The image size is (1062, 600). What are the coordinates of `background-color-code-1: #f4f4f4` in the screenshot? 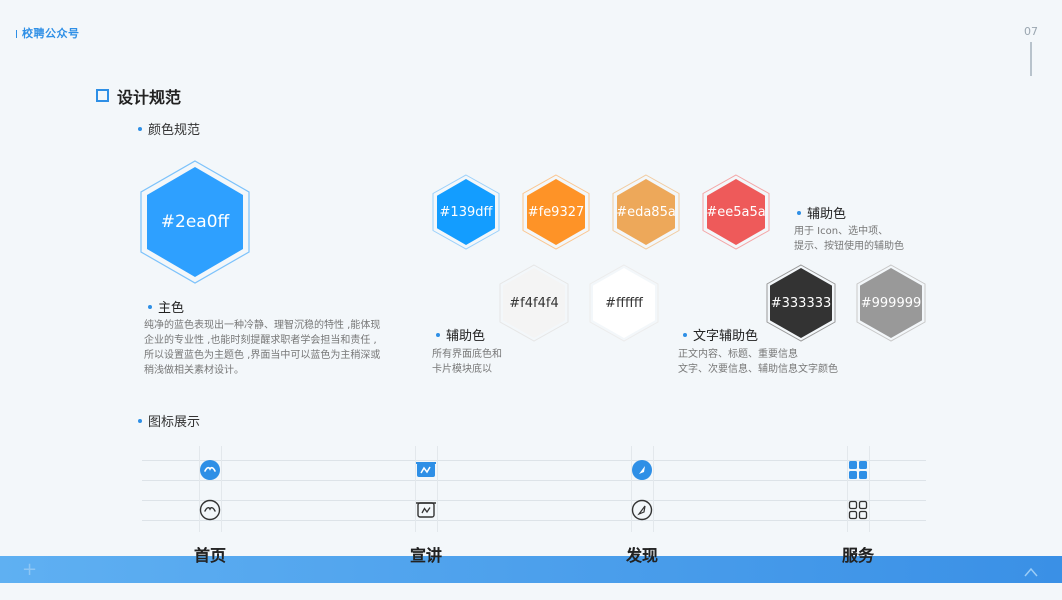 It's located at (534, 303).